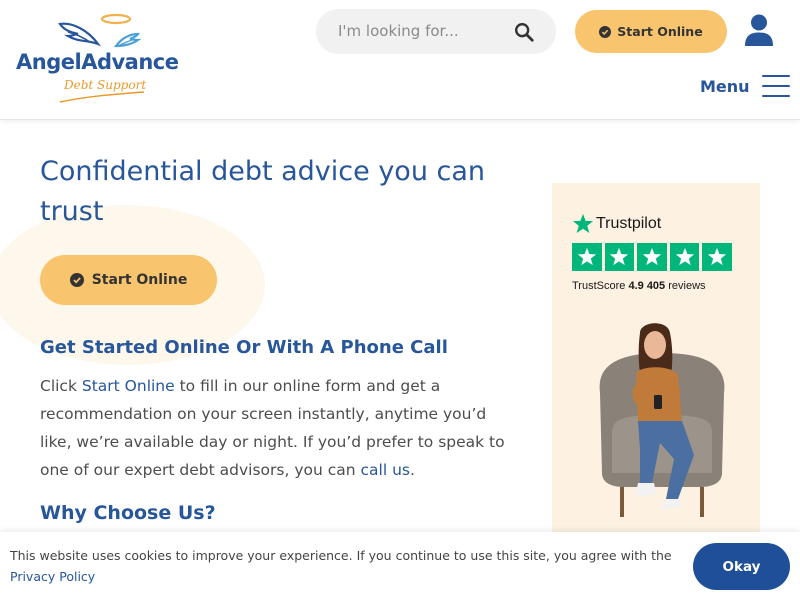  I want to click on trustpilot-logo: Trustpilot, so click(616, 224).